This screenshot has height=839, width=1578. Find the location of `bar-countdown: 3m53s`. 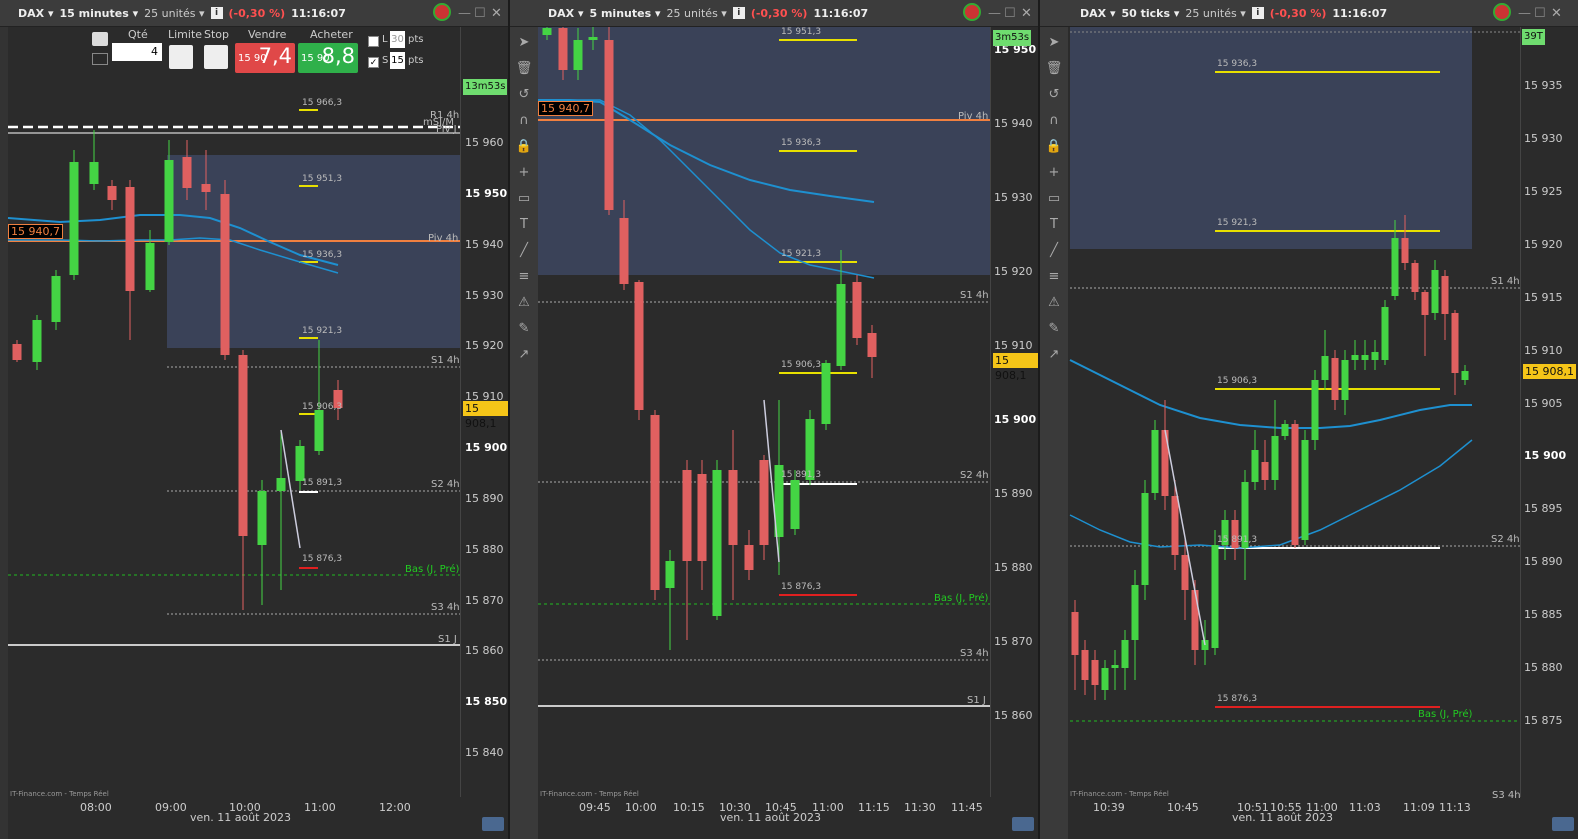

bar-countdown: 3m53s is located at coordinates (1012, 38).